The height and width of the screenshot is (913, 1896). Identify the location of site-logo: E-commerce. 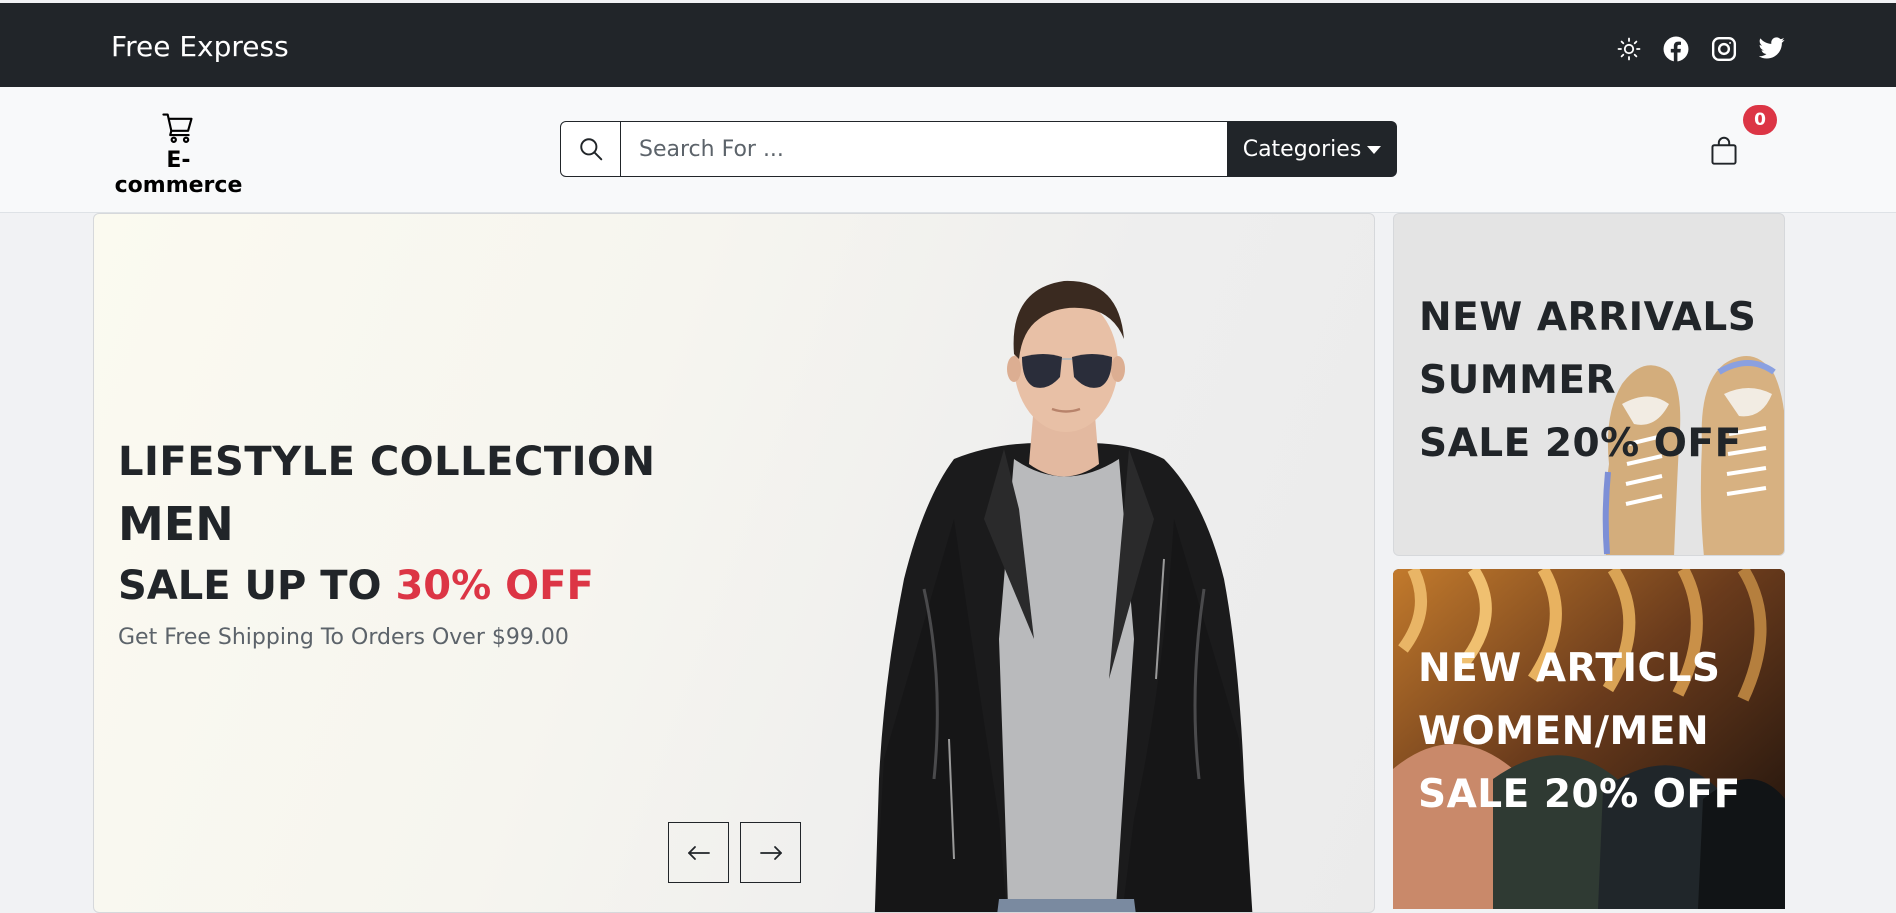
(178, 155).